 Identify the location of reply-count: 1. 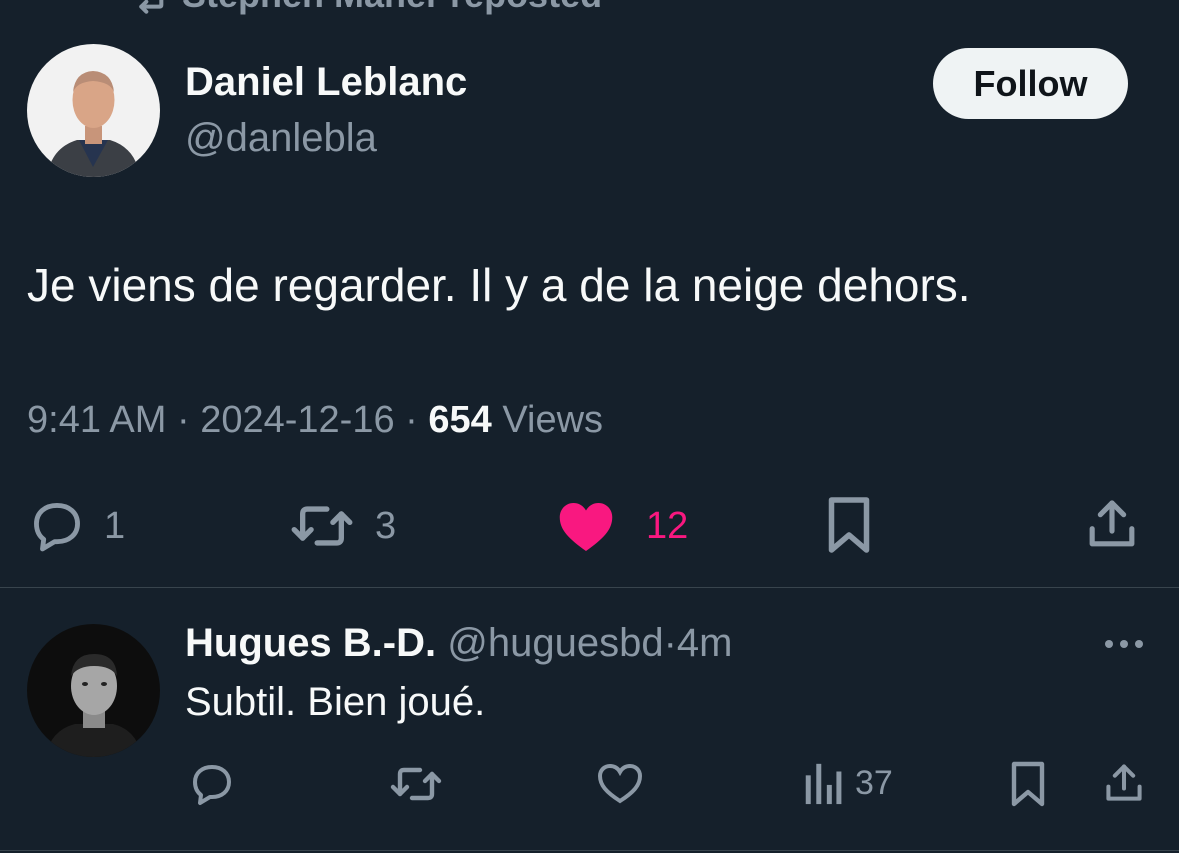
(115, 525).